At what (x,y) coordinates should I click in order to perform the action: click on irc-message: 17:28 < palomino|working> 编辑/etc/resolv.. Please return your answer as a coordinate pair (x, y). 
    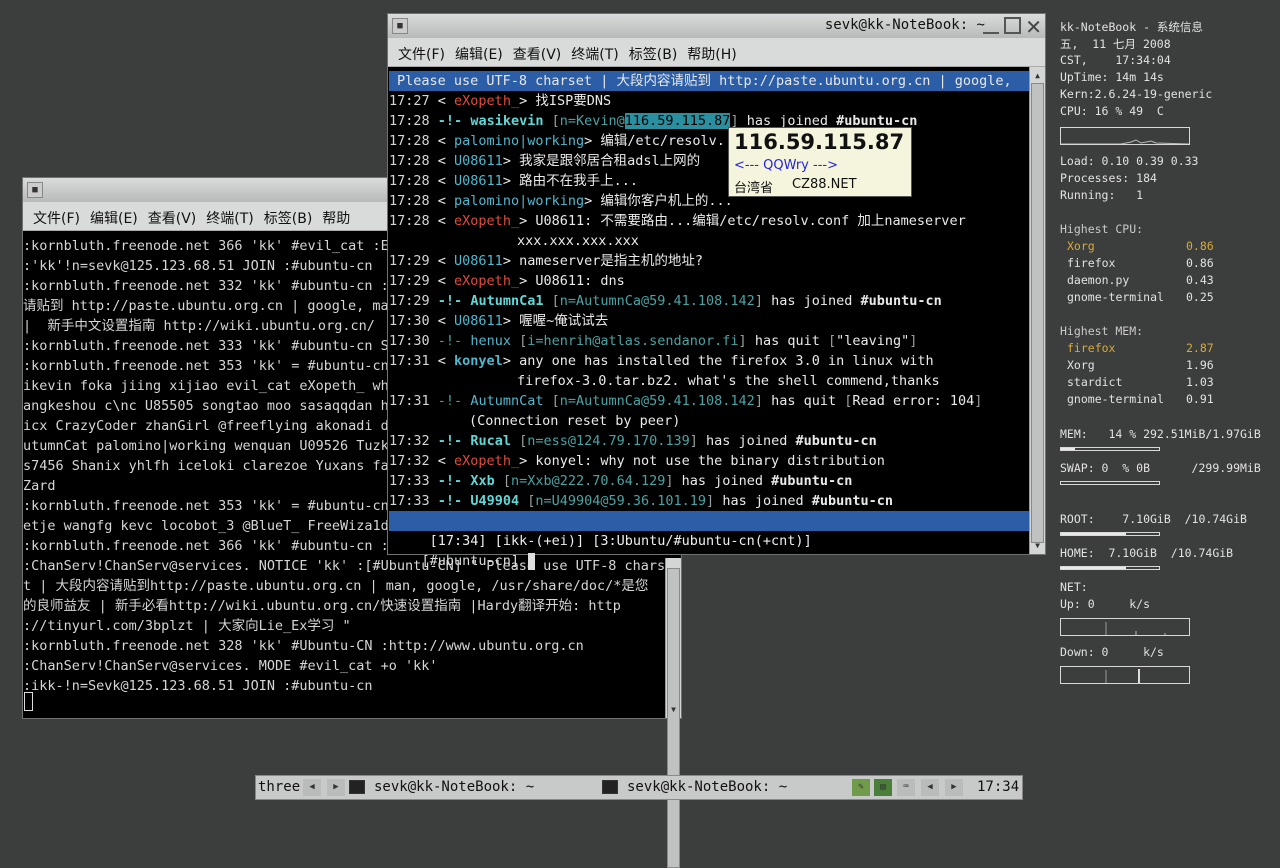
    Looking at the image, I should click on (557, 141).